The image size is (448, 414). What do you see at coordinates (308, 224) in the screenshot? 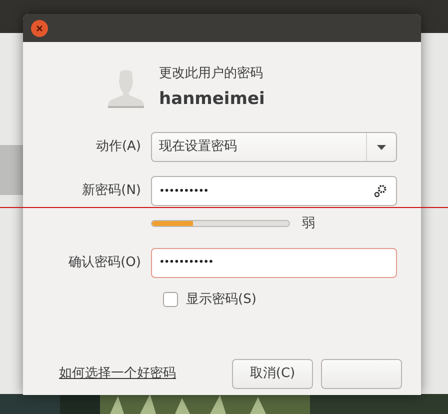
I see `strength-reading: 弱` at bounding box center [308, 224].